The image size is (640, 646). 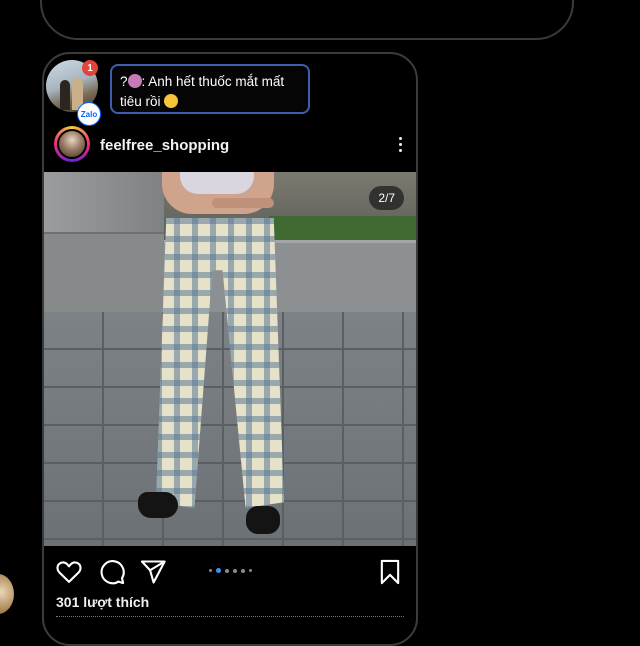 What do you see at coordinates (102, 602) in the screenshot?
I see `likes-count: 301 lượt thích` at bounding box center [102, 602].